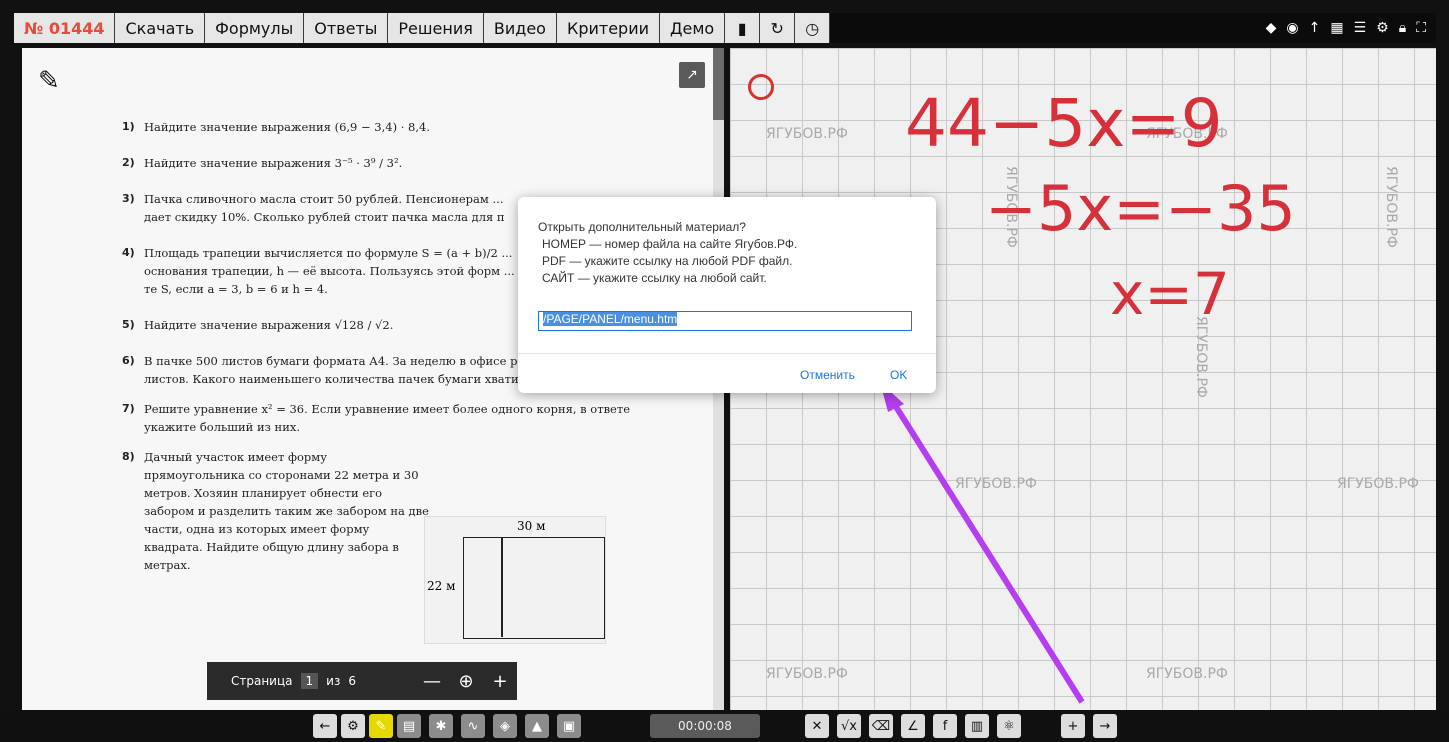 This screenshot has height=742, width=1449. Describe the element at coordinates (881, 726) in the screenshot. I see `clear-icon: ⌫` at that location.